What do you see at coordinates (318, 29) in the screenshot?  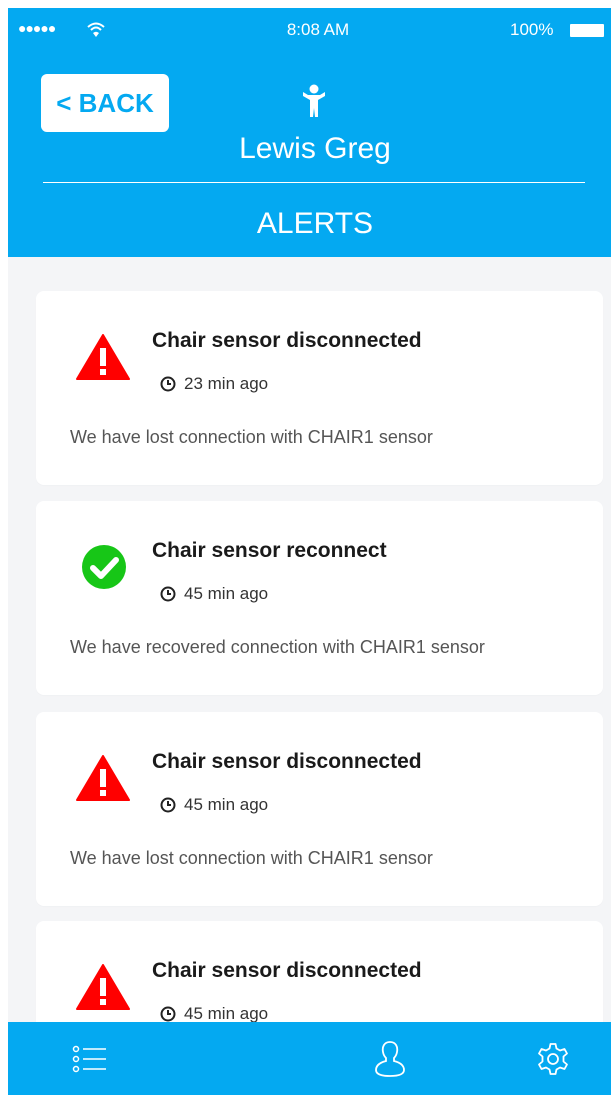 I see `status-time: 8:08 AM` at bounding box center [318, 29].